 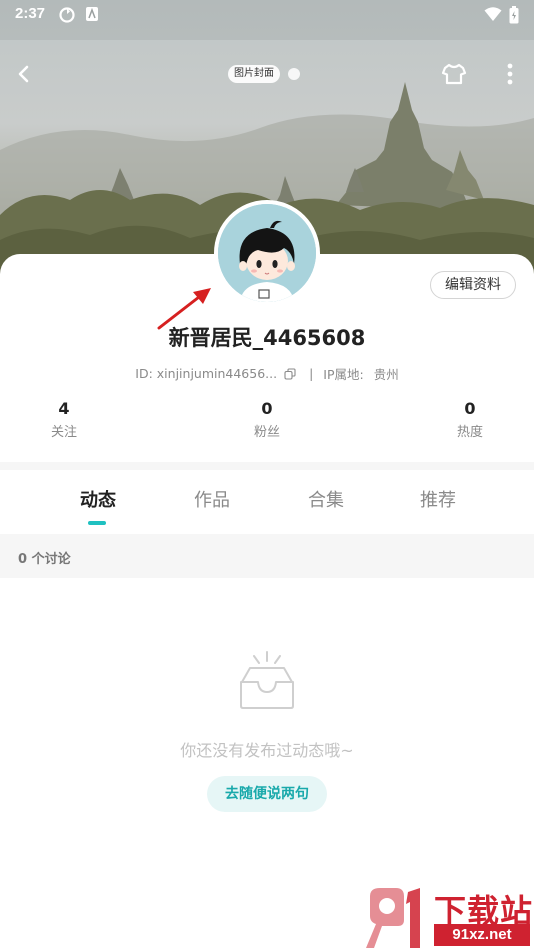 What do you see at coordinates (267, 15) in the screenshot?
I see `status-bar: 2:37` at bounding box center [267, 15].